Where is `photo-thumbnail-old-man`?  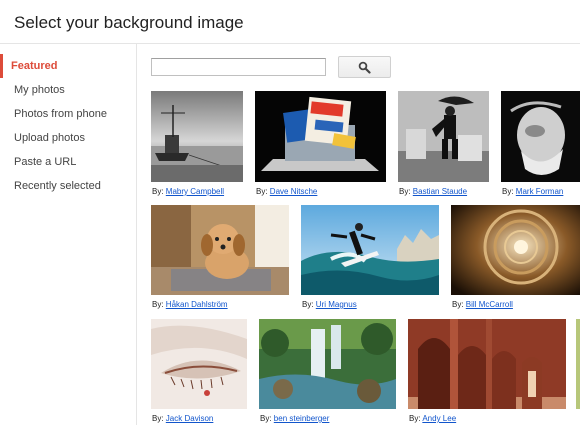
photo-thumbnail-old-man is located at coordinates (540, 136).